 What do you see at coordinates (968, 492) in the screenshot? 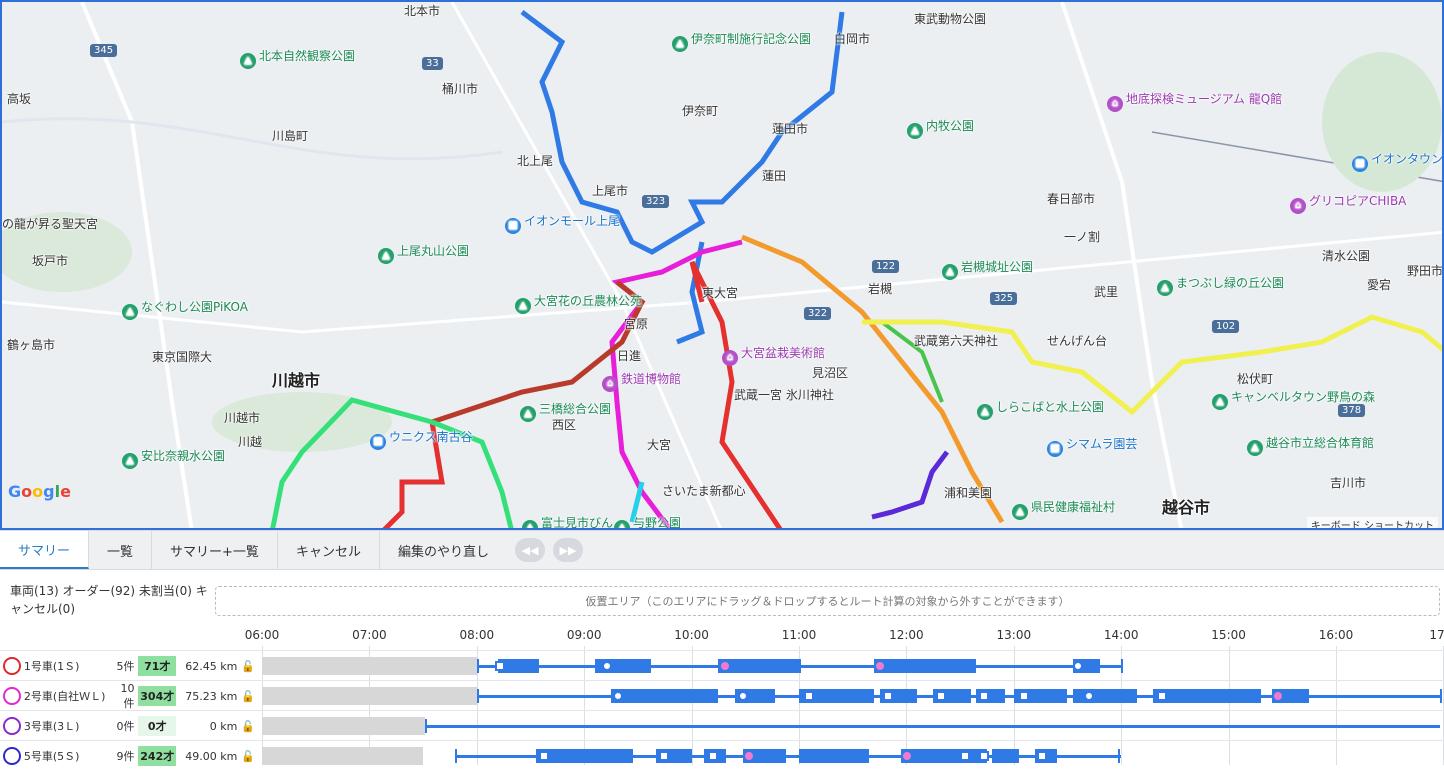
I see `map-label: 浦和美園` at bounding box center [968, 492].